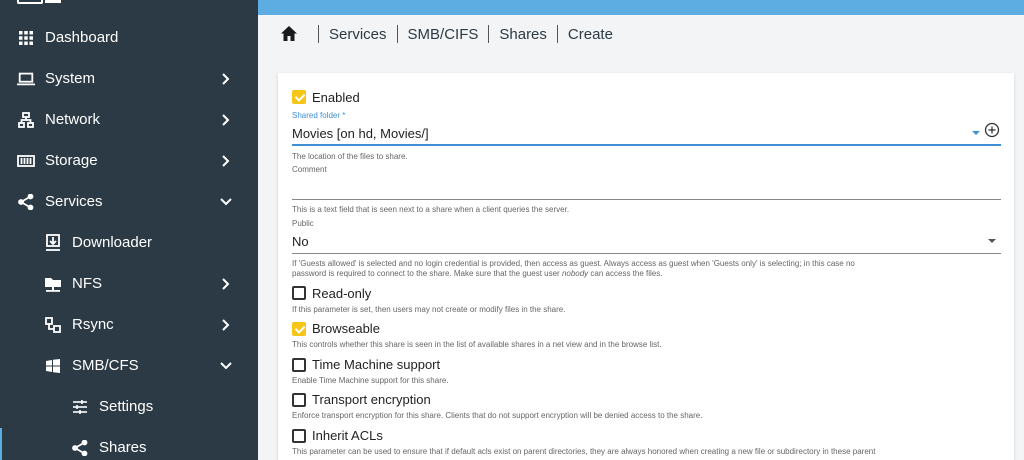  Describe the element at coordinates (299, 293) in the screenshot. I see `readonly-checkbox` at that location.